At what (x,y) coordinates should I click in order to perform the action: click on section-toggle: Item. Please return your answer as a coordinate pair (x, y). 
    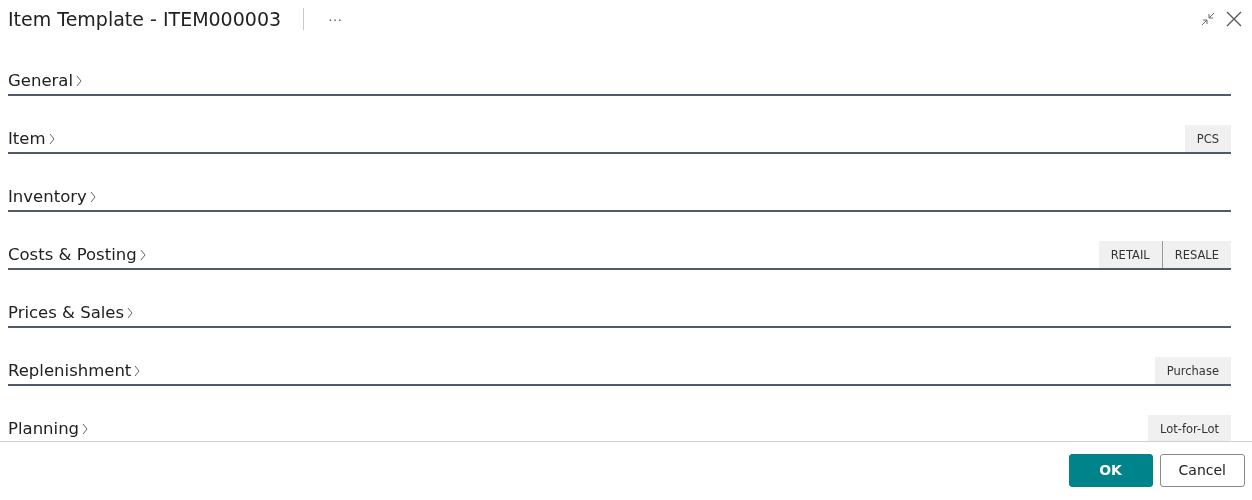
    Looking at the image, I should click on (31, 139).